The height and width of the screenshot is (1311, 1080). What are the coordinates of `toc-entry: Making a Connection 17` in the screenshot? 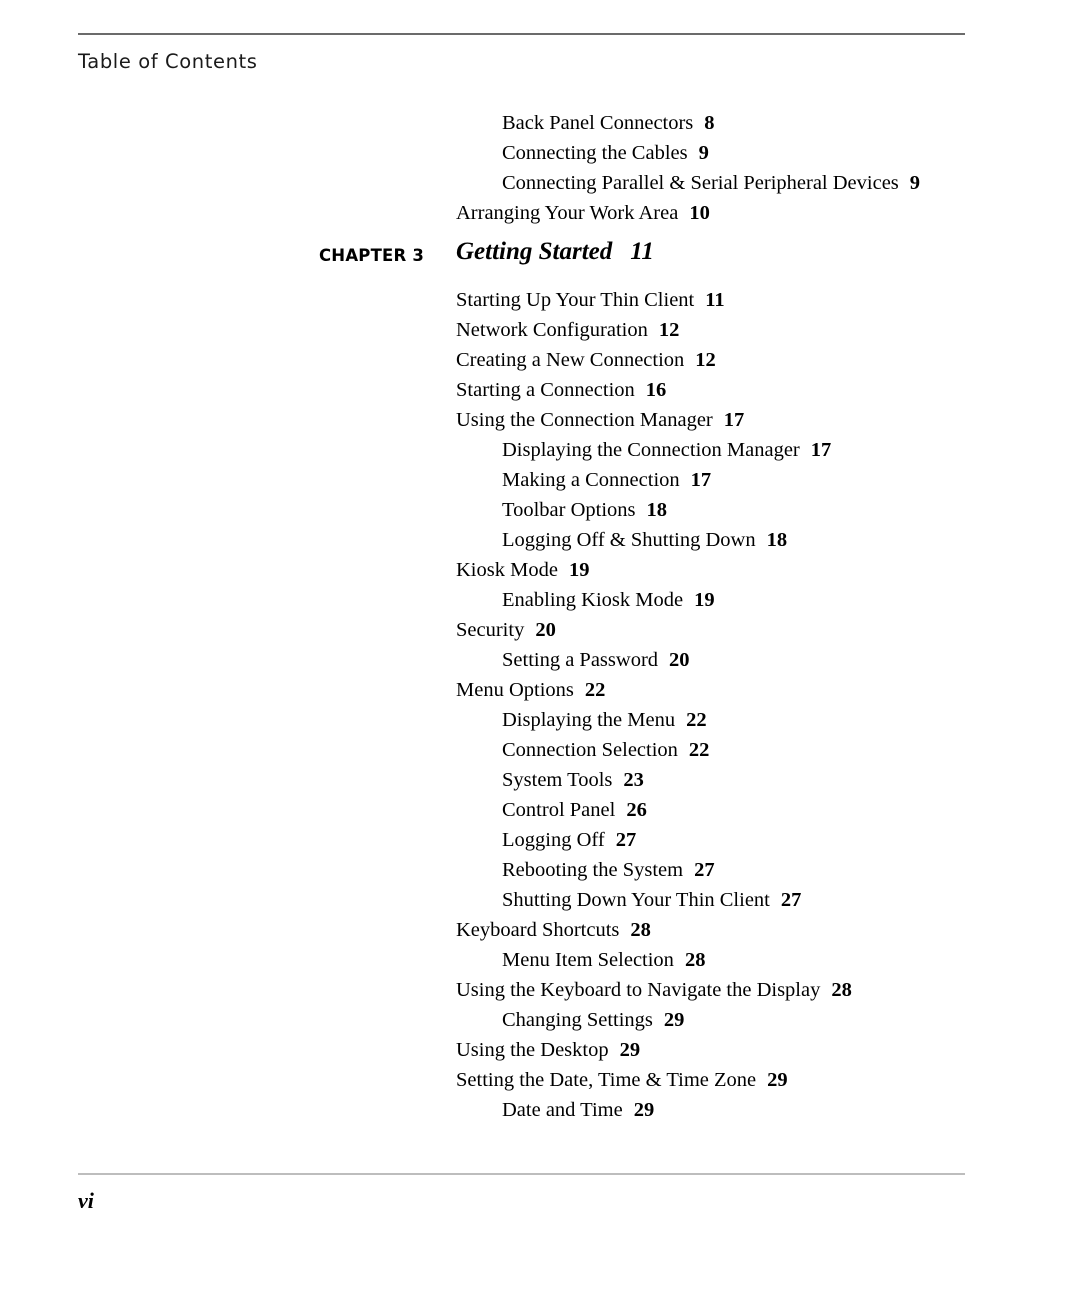 It's located at (540, 480).